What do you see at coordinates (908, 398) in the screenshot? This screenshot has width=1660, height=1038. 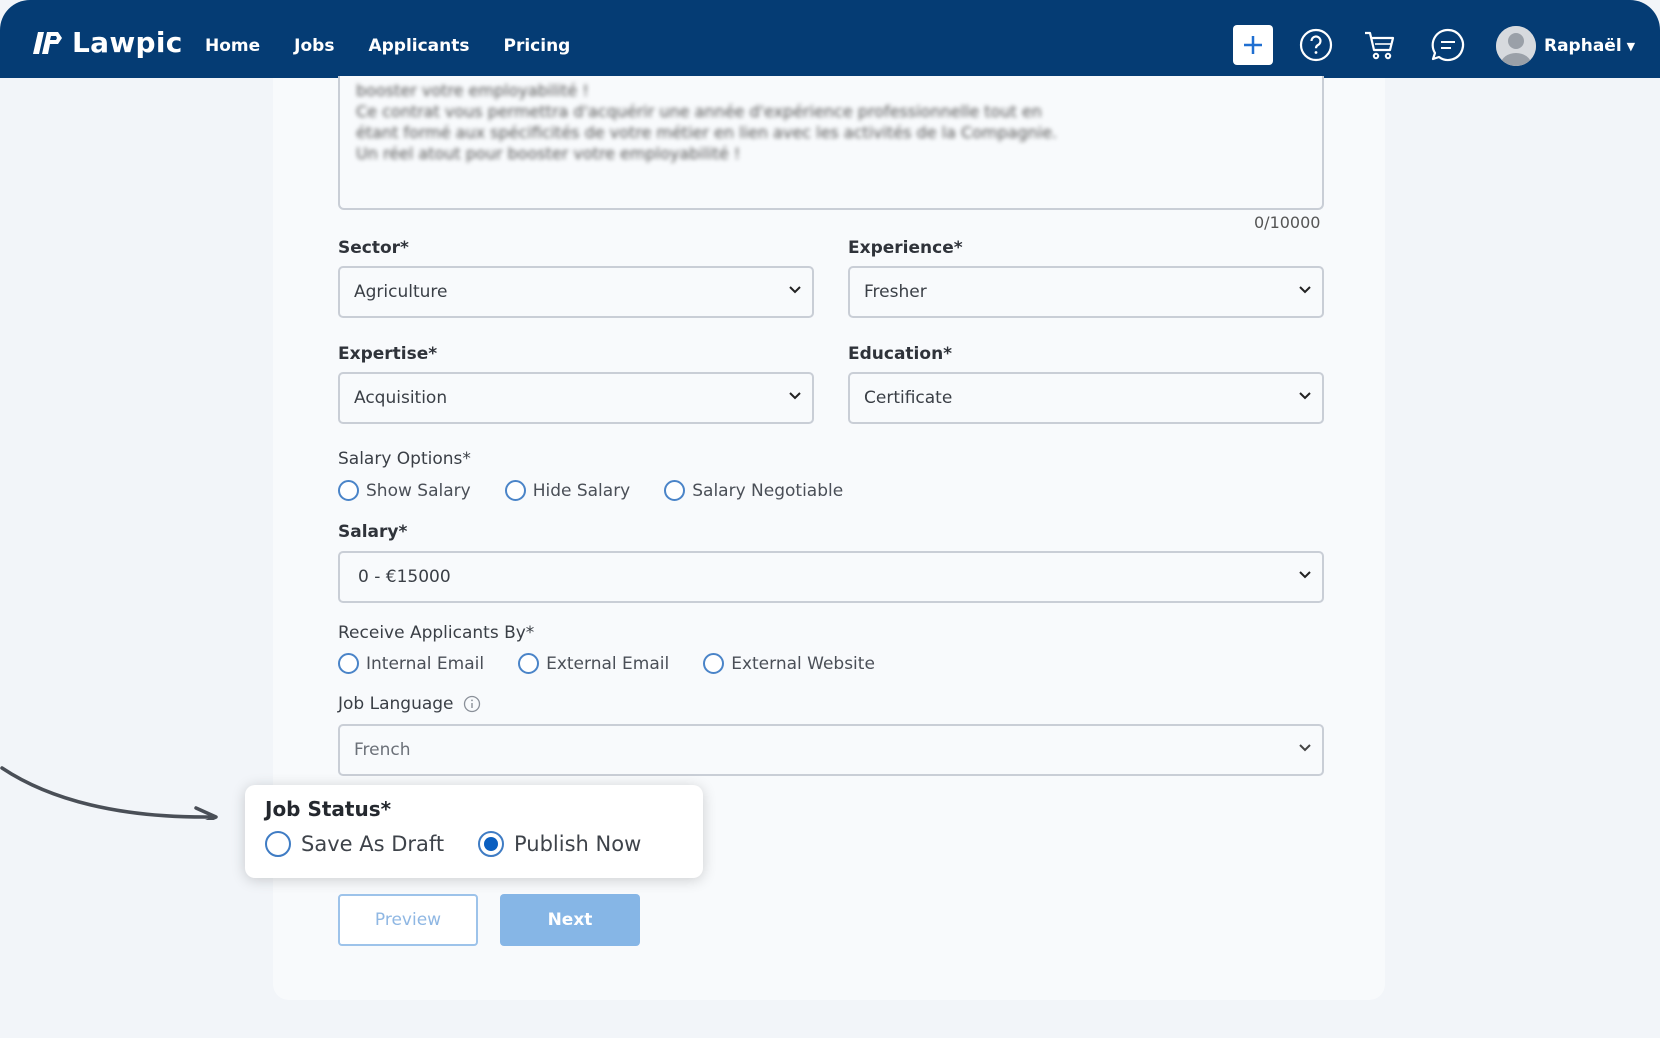 I see `education-value: Certificate` at bounding box center [908, 398].